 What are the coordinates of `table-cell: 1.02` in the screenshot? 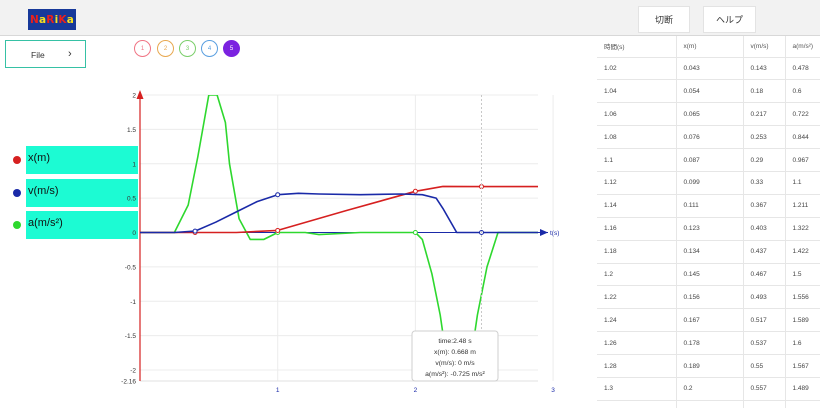 It's located at (637, 69).